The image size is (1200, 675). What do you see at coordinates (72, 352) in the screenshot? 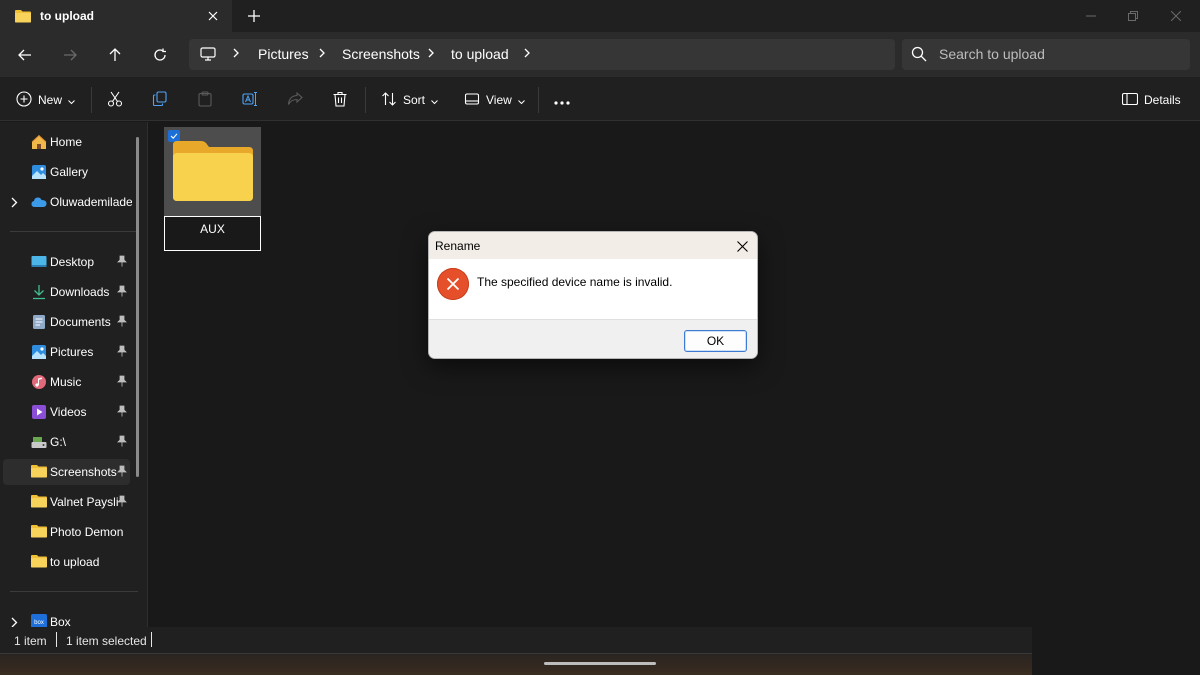
I see `sidebar-item-label: Pictures` at bounding box center [72, 352].